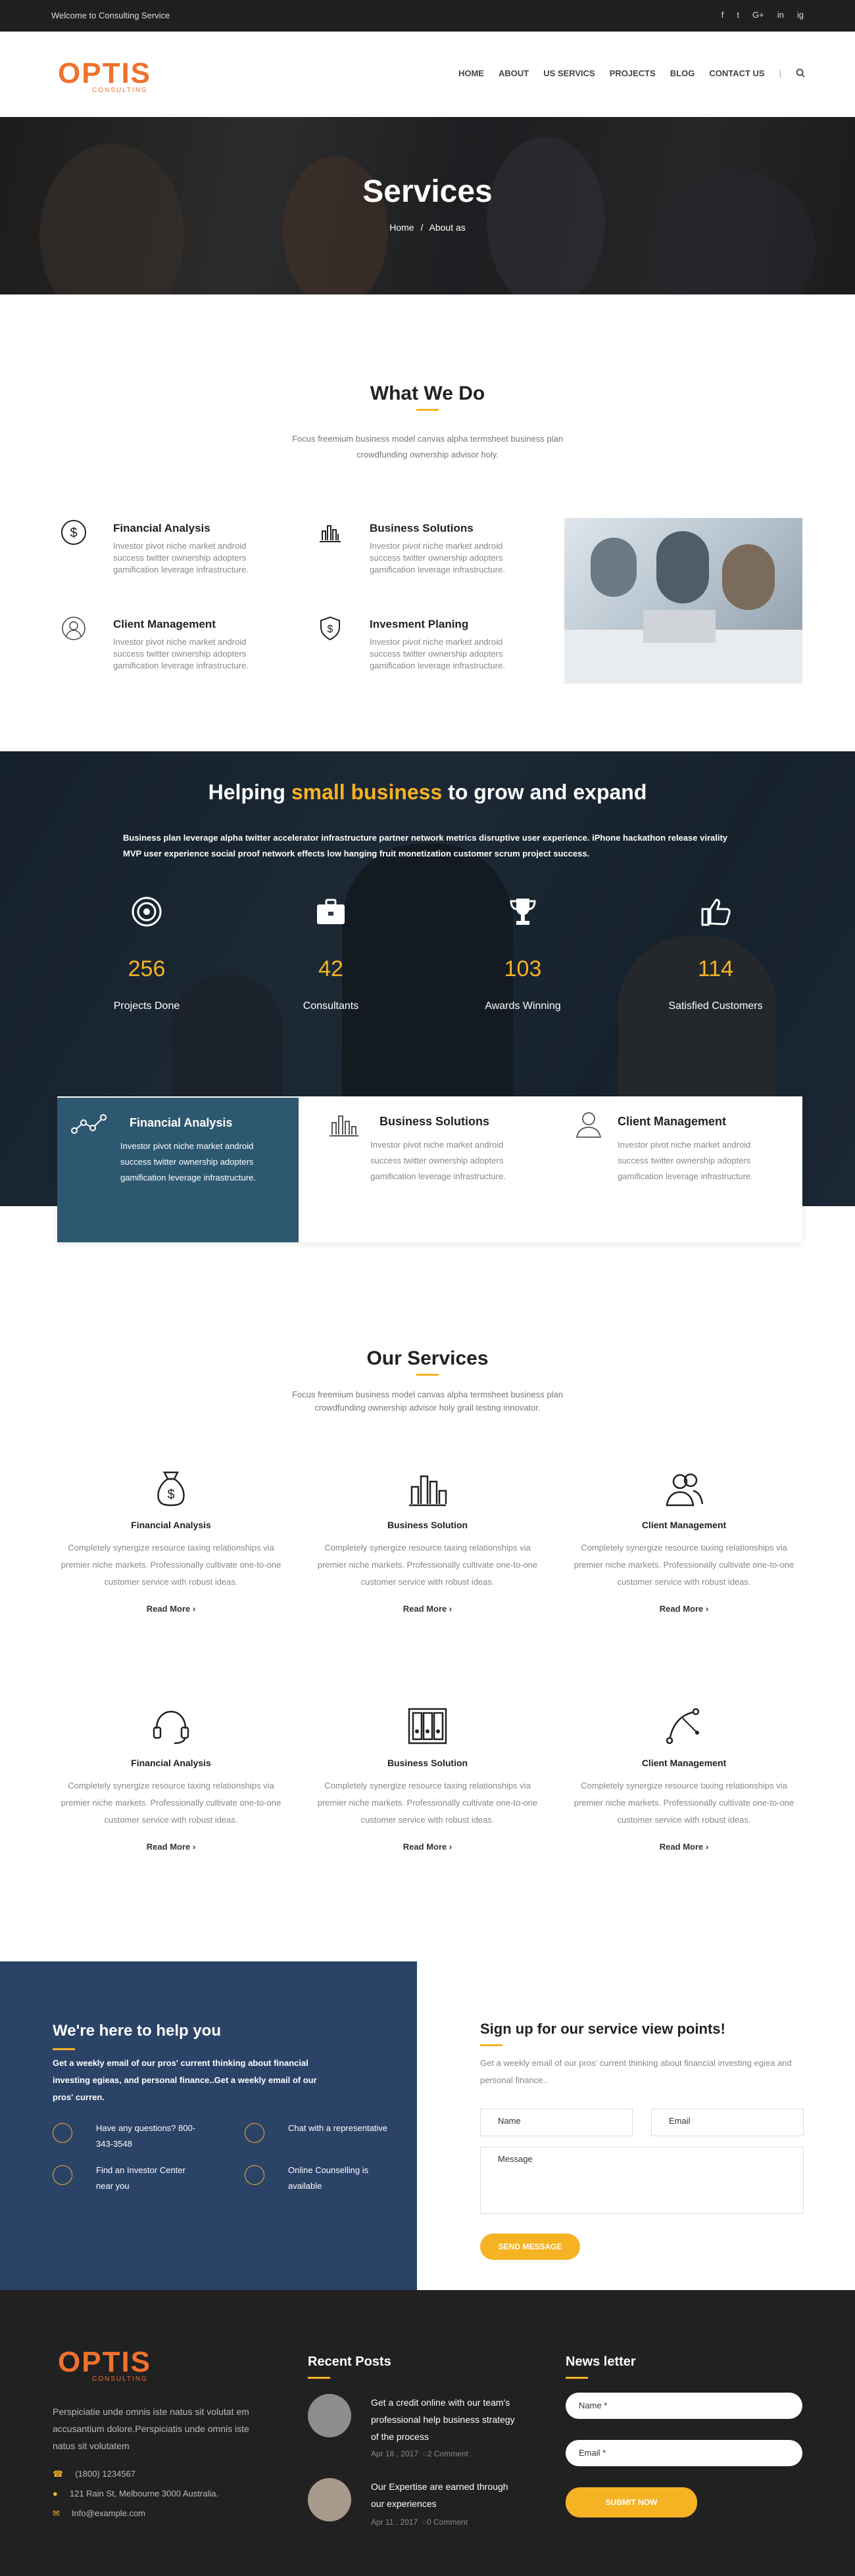 This screenshot has width=855, height=2576. Describe the element at coordinates (105, 2362) in the screenshot. I see `logo-word: OPTIS` at that location.